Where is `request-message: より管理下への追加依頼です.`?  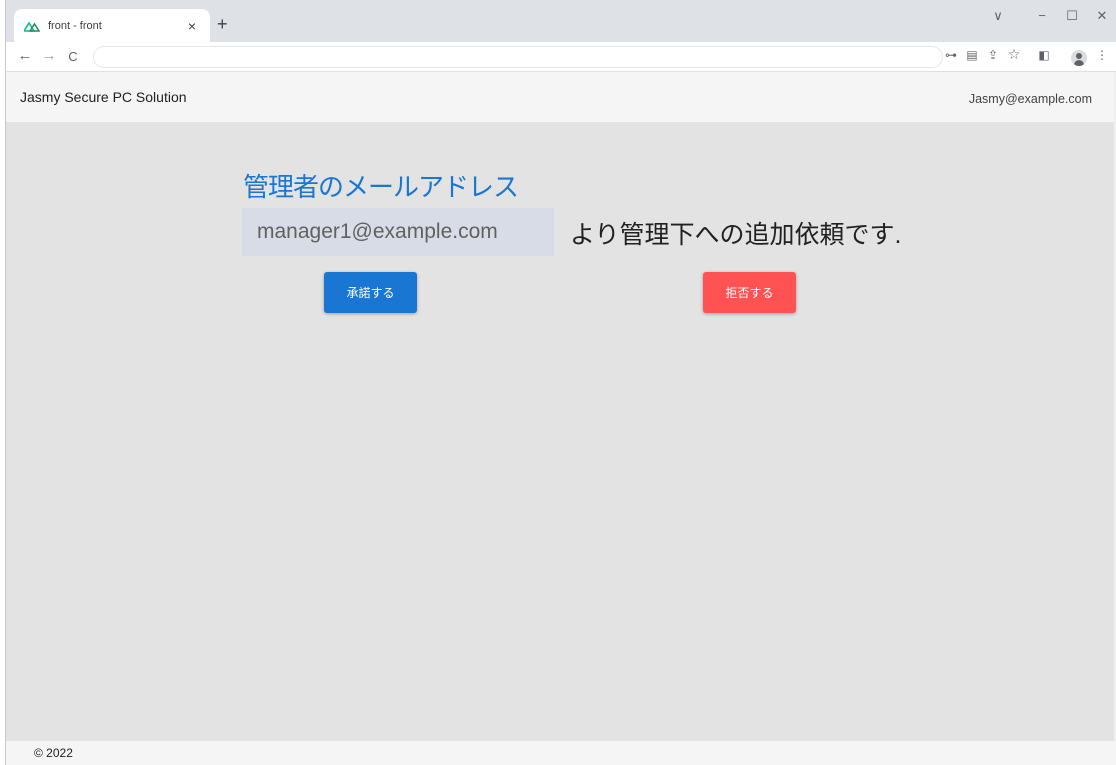 request-message: より管理下への追加依頼です. is located at coordinates (736, 235).